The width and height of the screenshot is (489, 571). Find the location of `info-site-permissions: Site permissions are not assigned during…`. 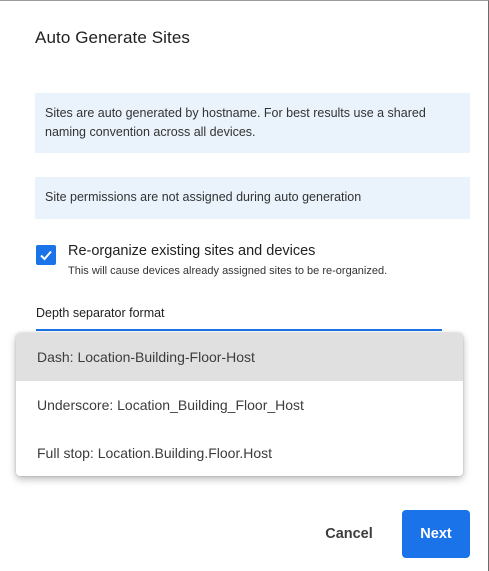

info-site-permissions: Site permissions are not assigned during… is located at coordinates (252, 198).